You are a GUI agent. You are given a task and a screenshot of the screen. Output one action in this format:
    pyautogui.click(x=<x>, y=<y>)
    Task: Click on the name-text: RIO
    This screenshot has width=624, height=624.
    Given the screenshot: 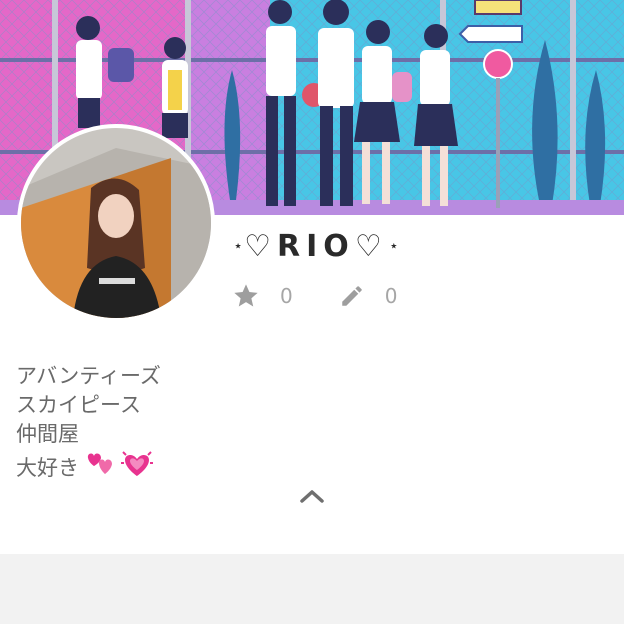 What is the action you would take?
    pyautogui.click(x=316, y=246)
    